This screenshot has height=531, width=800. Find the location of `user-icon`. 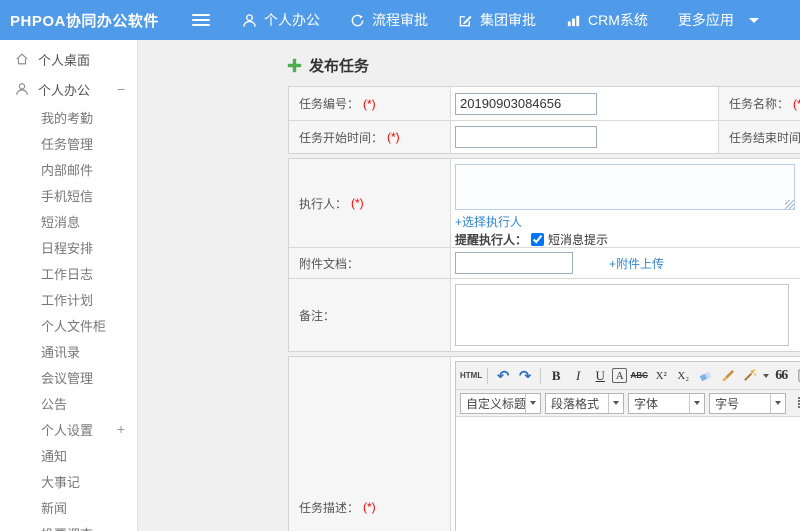

user-icon is located at coordinates (249, 20).